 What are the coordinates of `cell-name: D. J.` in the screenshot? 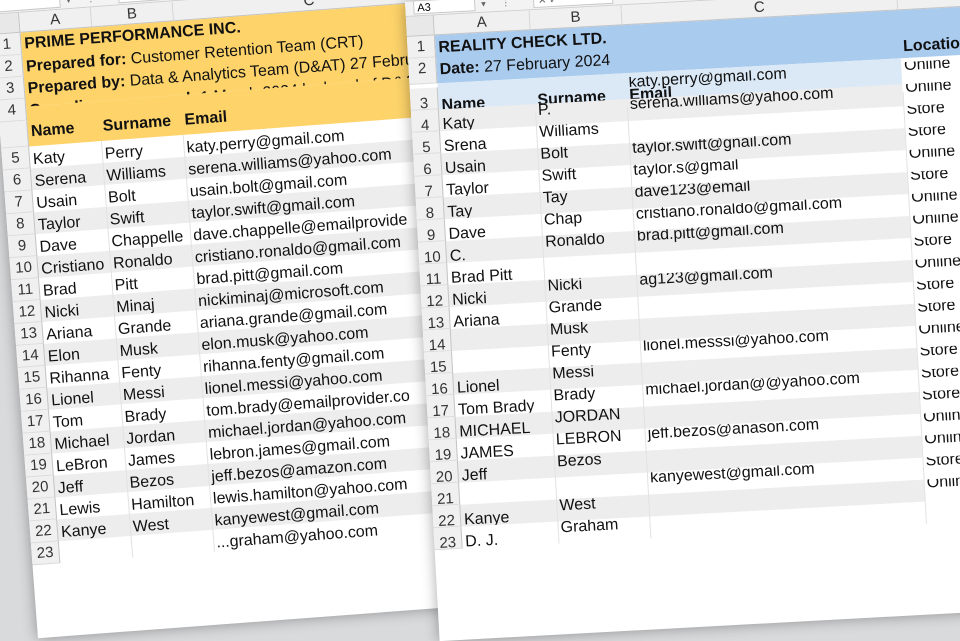 It's located at (509, 535).